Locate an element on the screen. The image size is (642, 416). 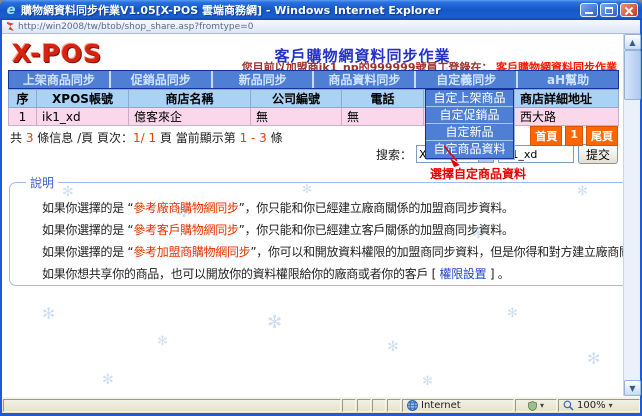
last-page-button: 尾頁 is located at coordinates (602, 136).